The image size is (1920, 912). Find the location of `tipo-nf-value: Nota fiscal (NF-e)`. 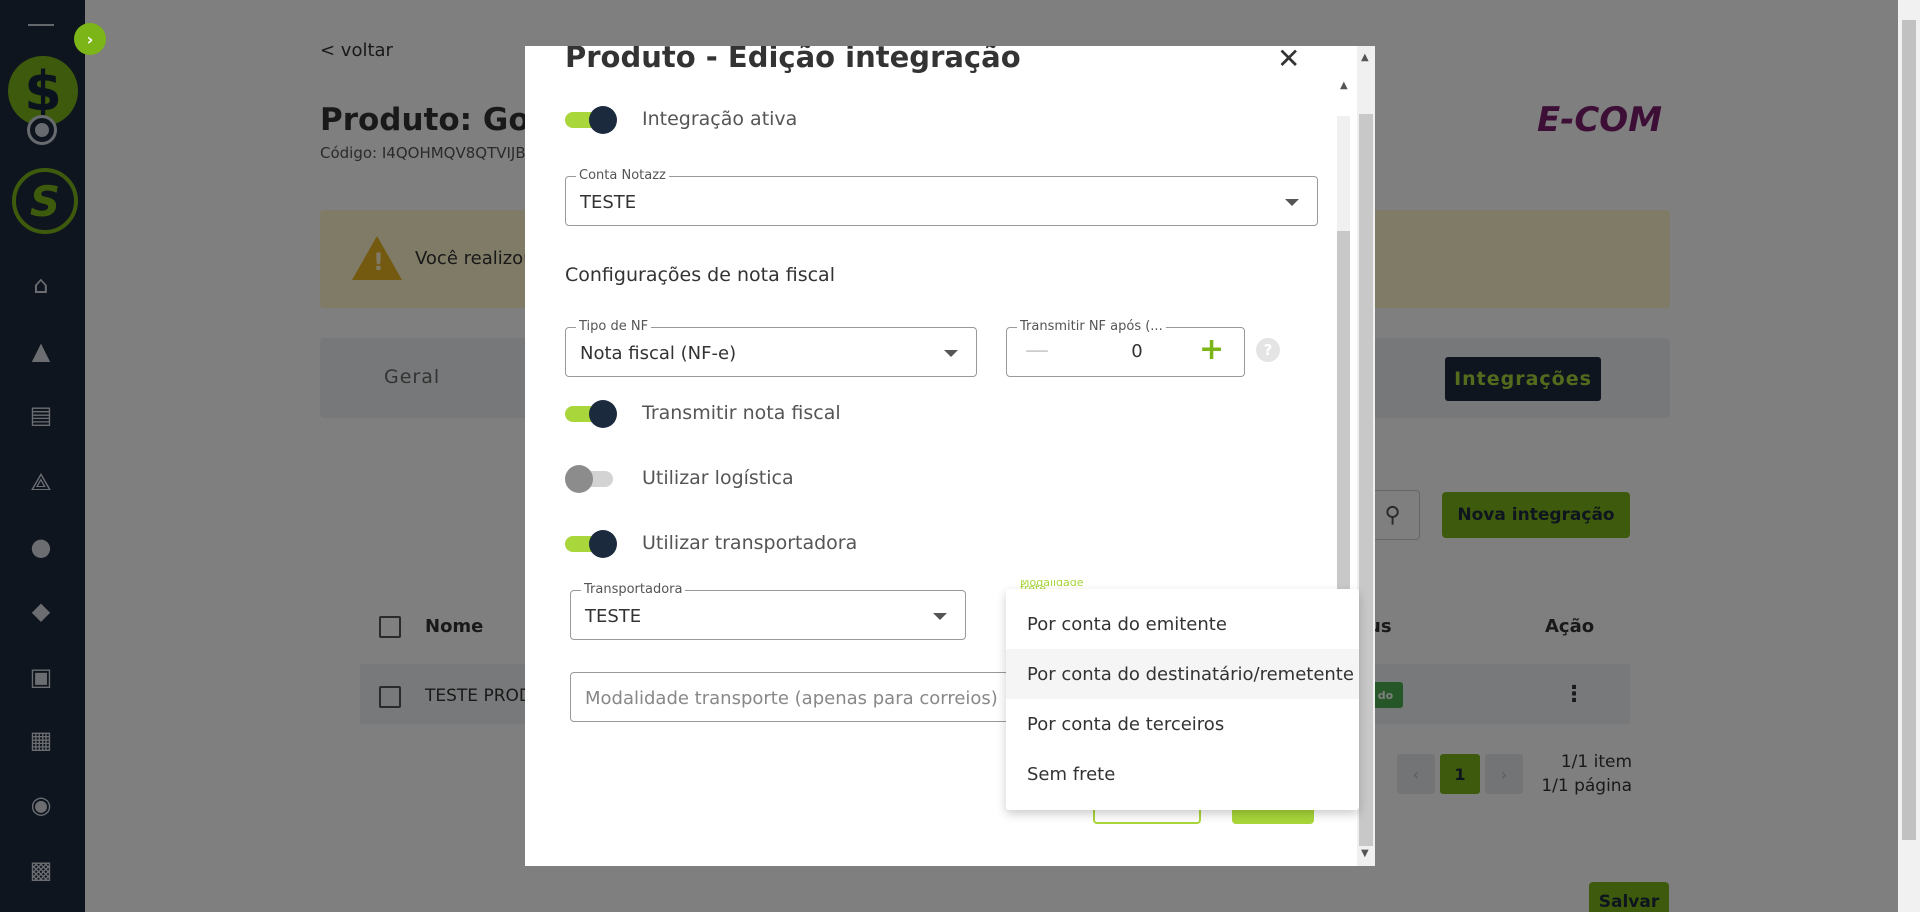

tipo-nf-value: Nota fiscal (NF-e) is located at coordinates (658, 353).